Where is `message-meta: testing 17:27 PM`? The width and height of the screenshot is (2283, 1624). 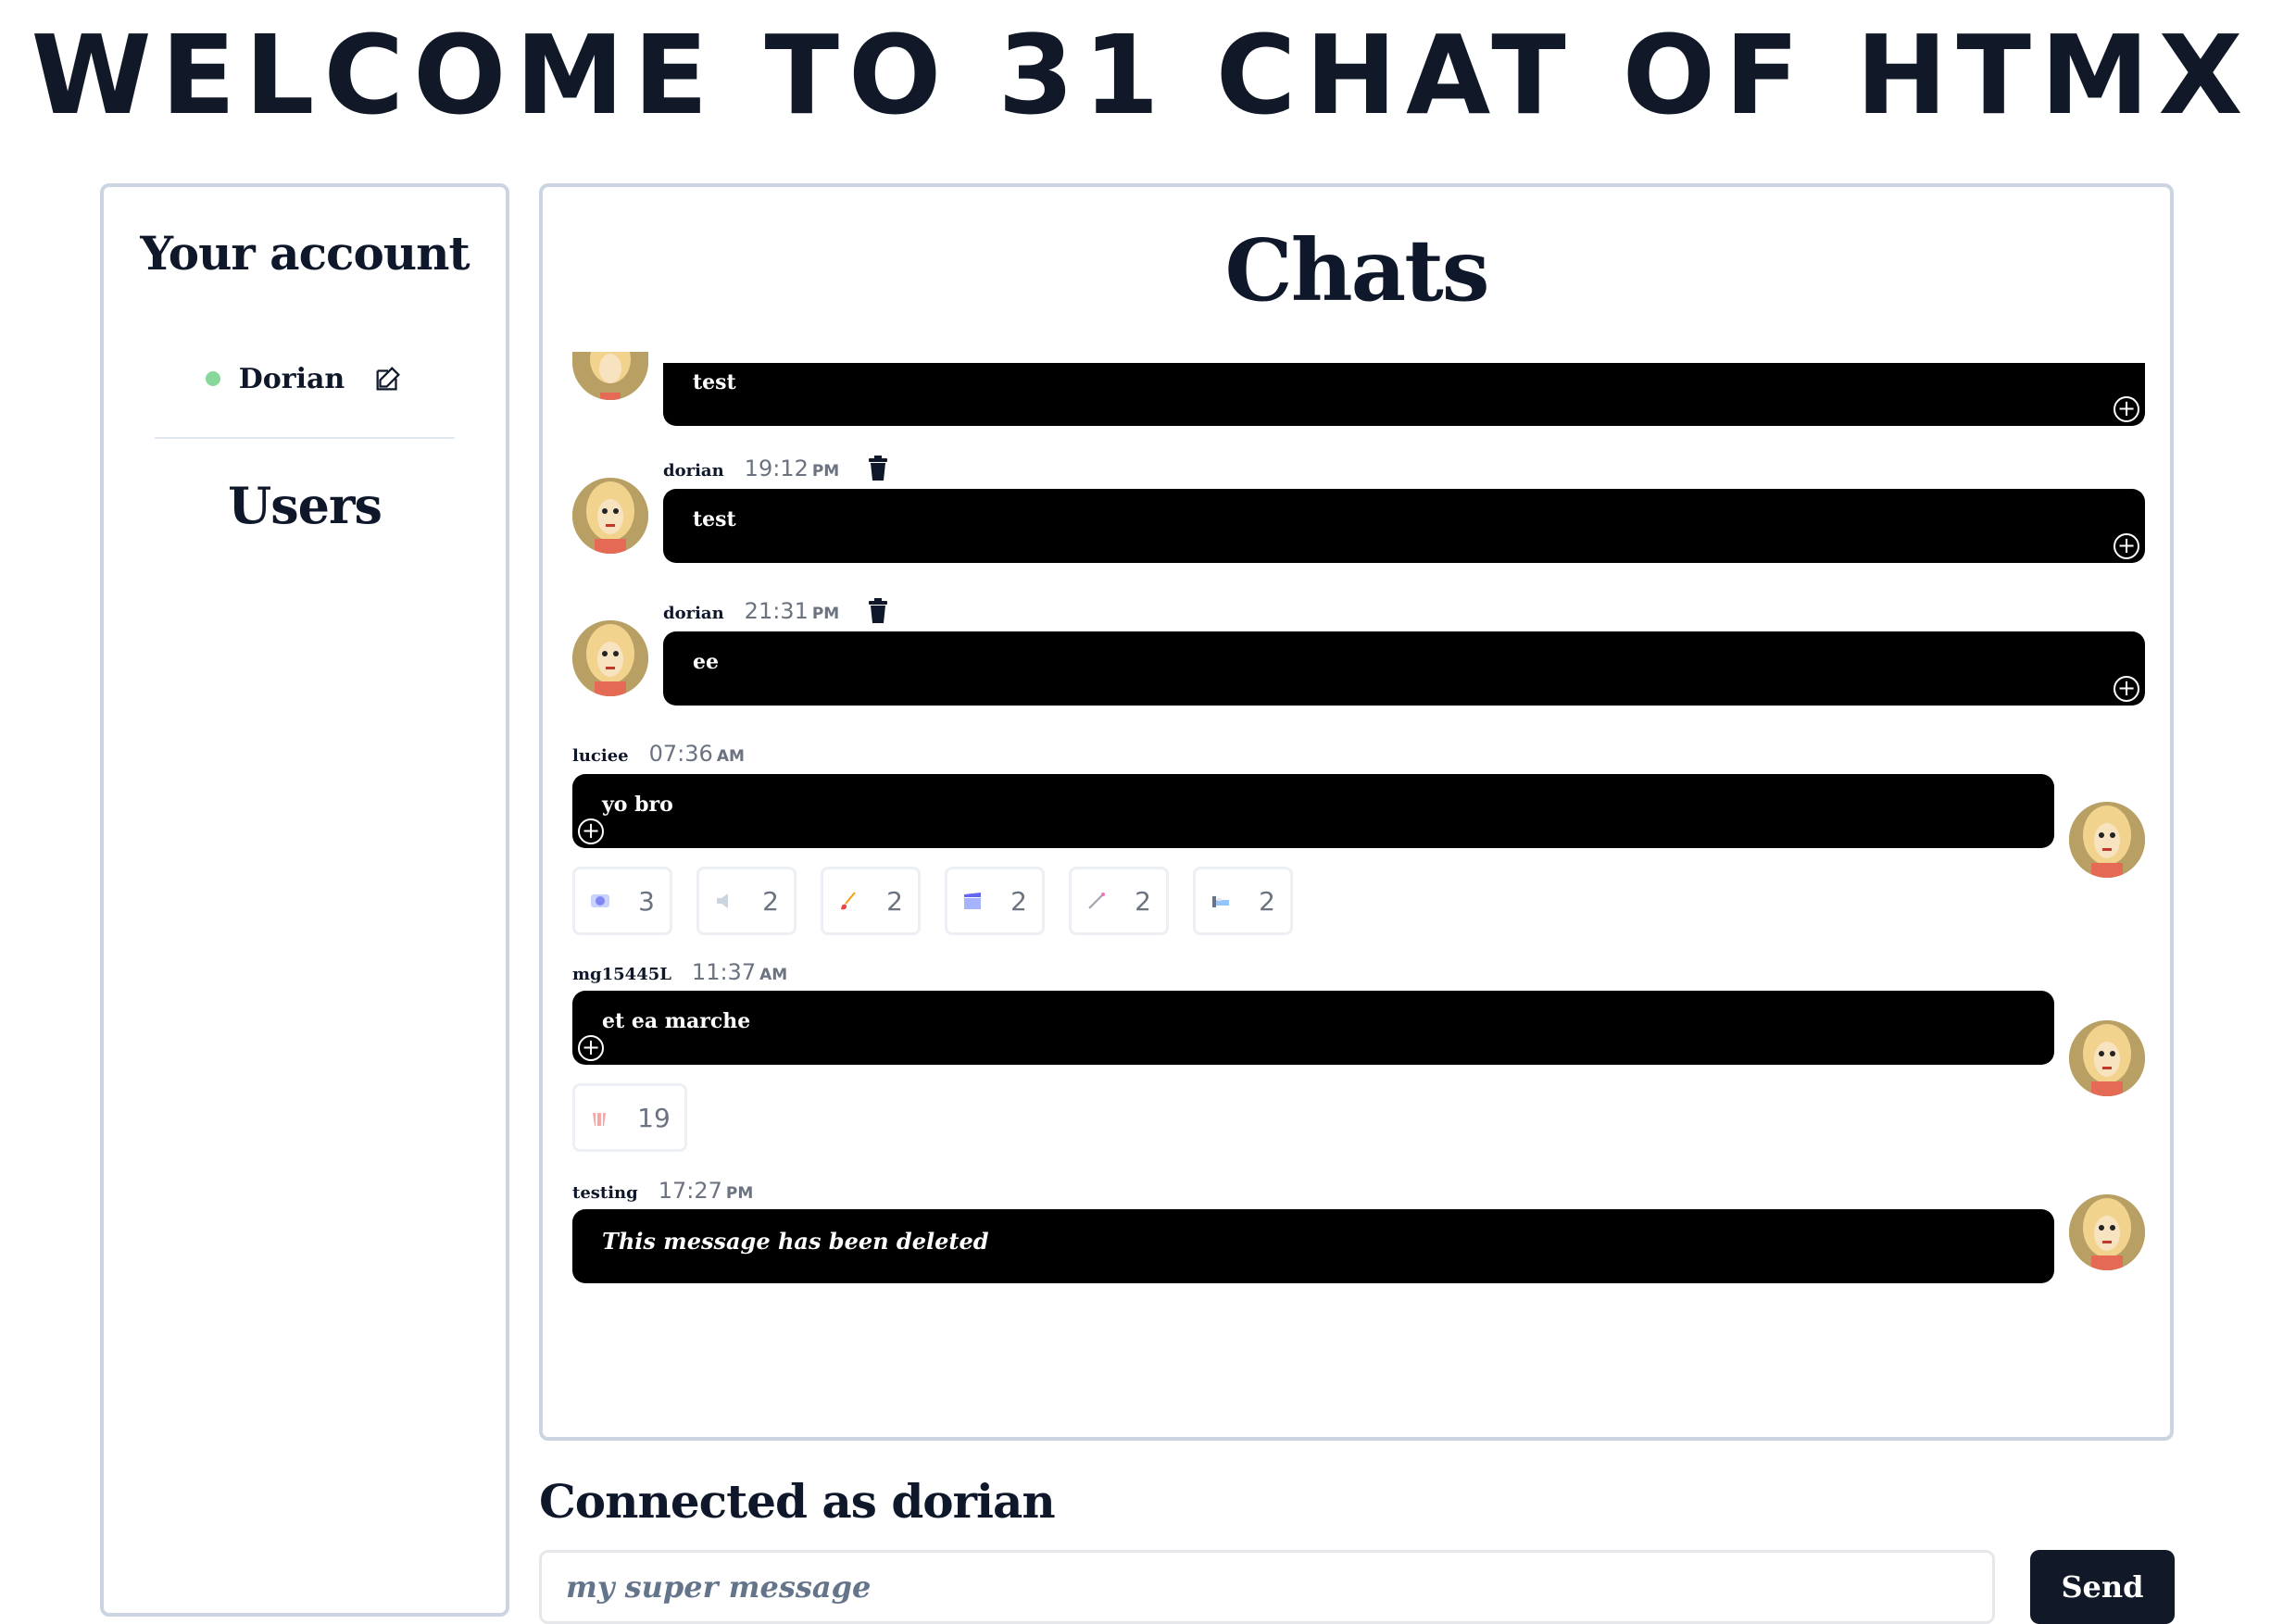
message-meta: testing 17:27 PM is located at coordinates (662, 1191).